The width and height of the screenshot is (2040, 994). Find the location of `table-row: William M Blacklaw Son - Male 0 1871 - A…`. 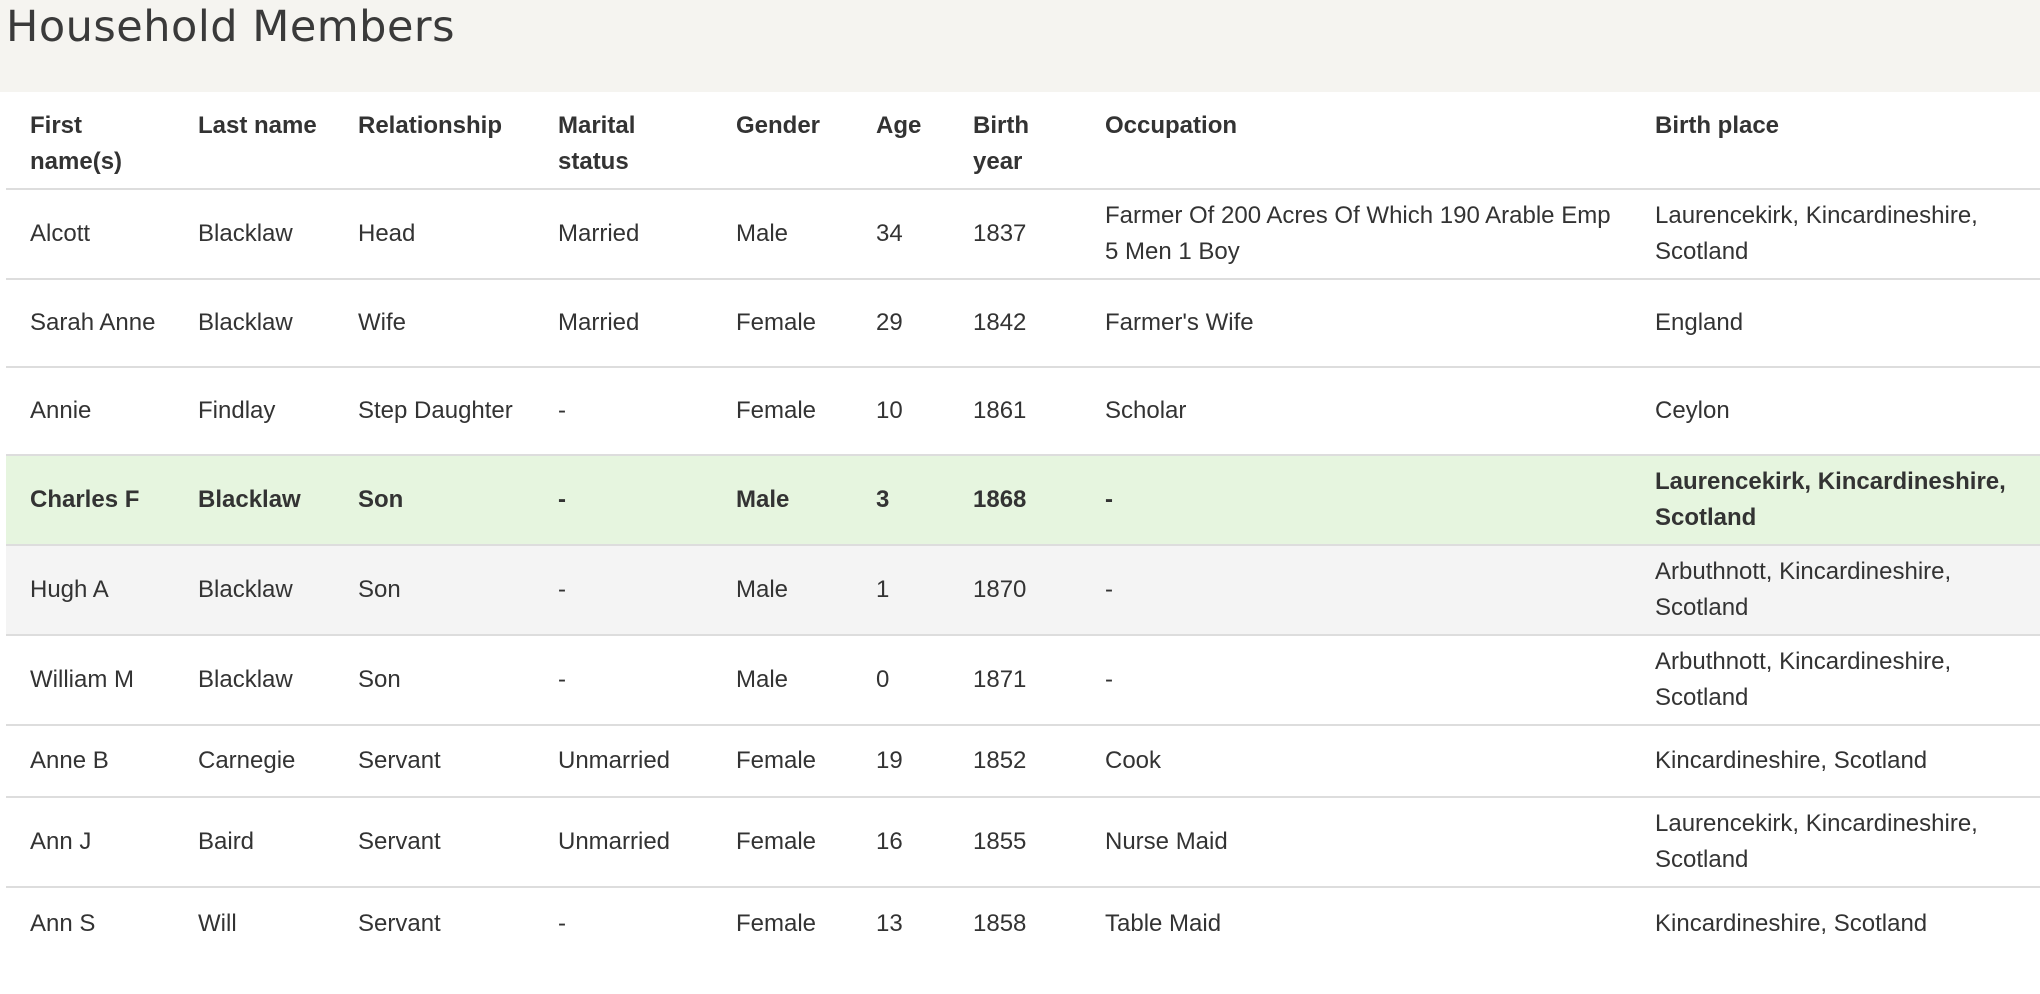

table-row: William M Blacklaw Son - Male 0 1871 - A… is located at coordinates (1023, 680).